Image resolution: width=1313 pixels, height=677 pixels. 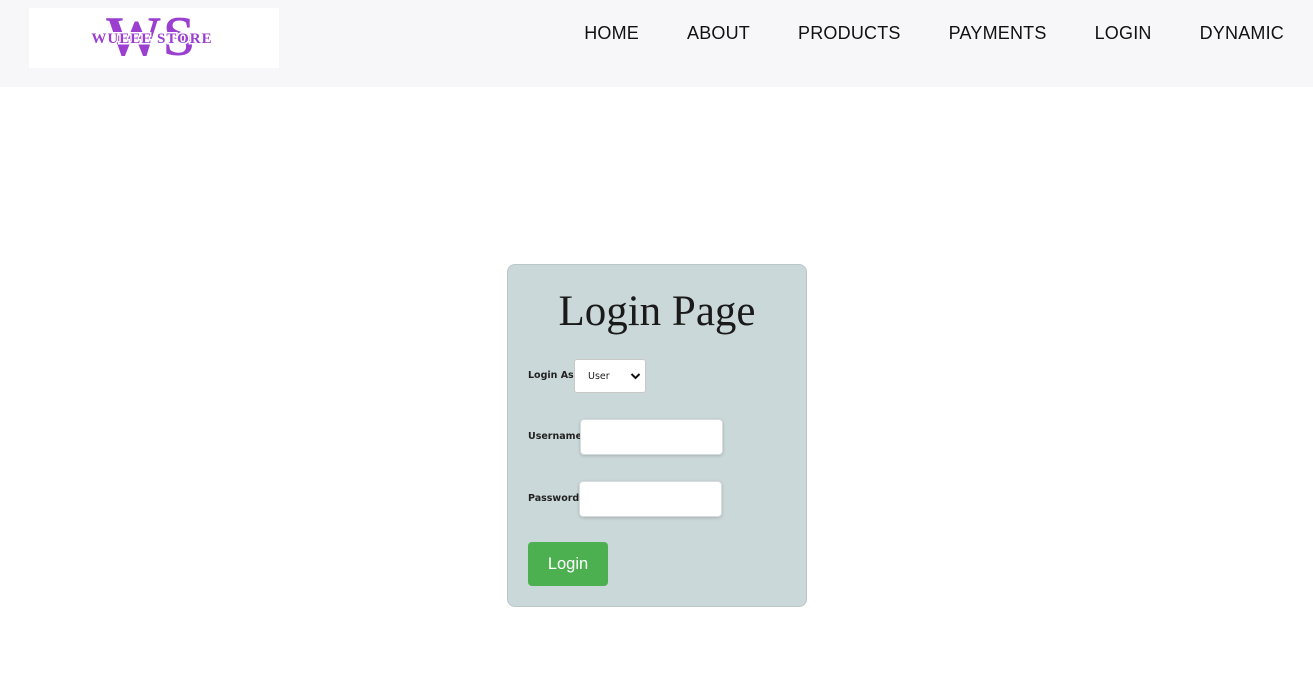 What do you see at coordinates (557, 436) in the screenshot?
I see `username-label: Username:` at bounding box center [557, 436].